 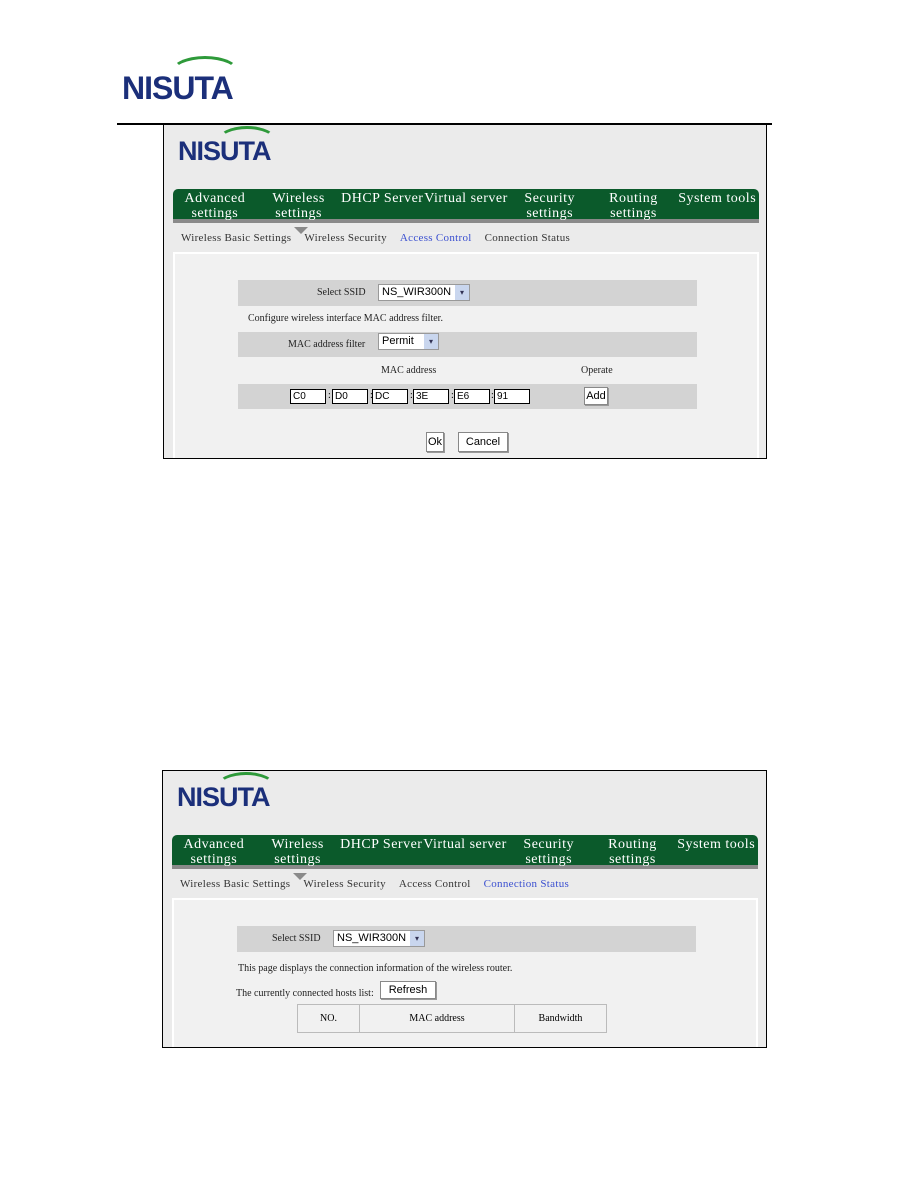 I want to click on mac-input-row: C0: D0: DC: 3E: E6: 91 Add, so click(x=467, y=396).